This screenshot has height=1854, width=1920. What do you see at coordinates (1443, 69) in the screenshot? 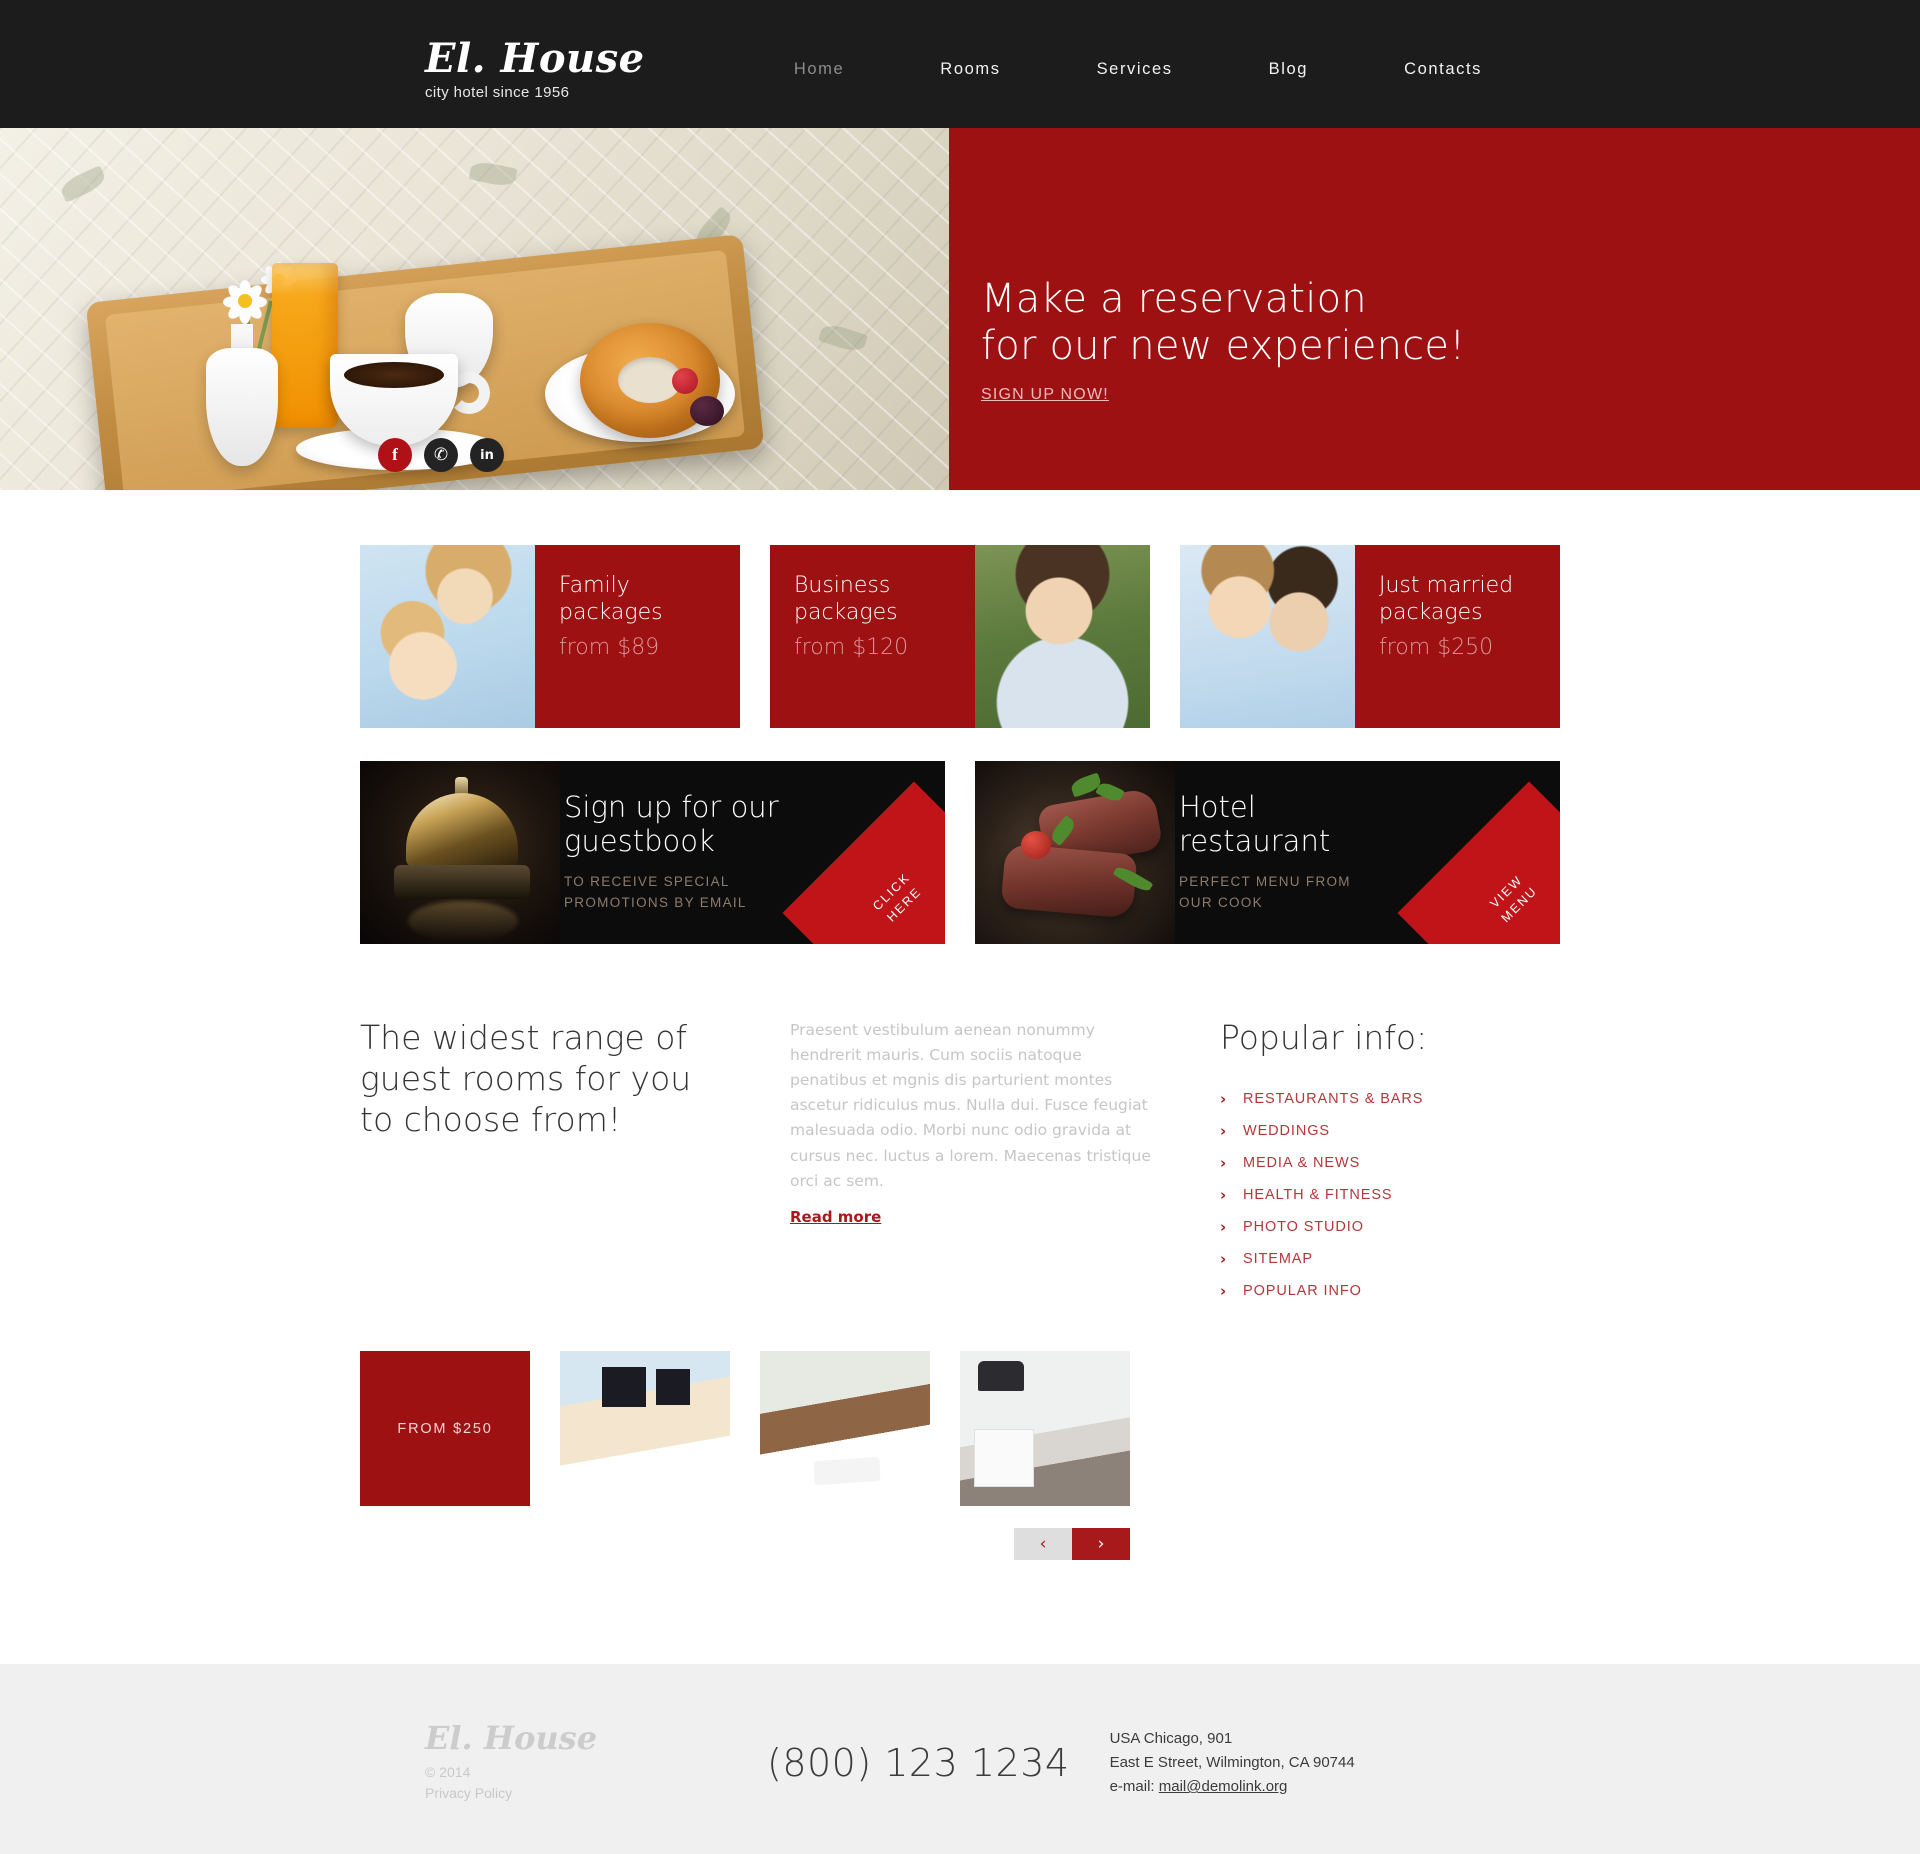
I see `nav-item-contacts: Contacts` at bounding box center [1443, 69].